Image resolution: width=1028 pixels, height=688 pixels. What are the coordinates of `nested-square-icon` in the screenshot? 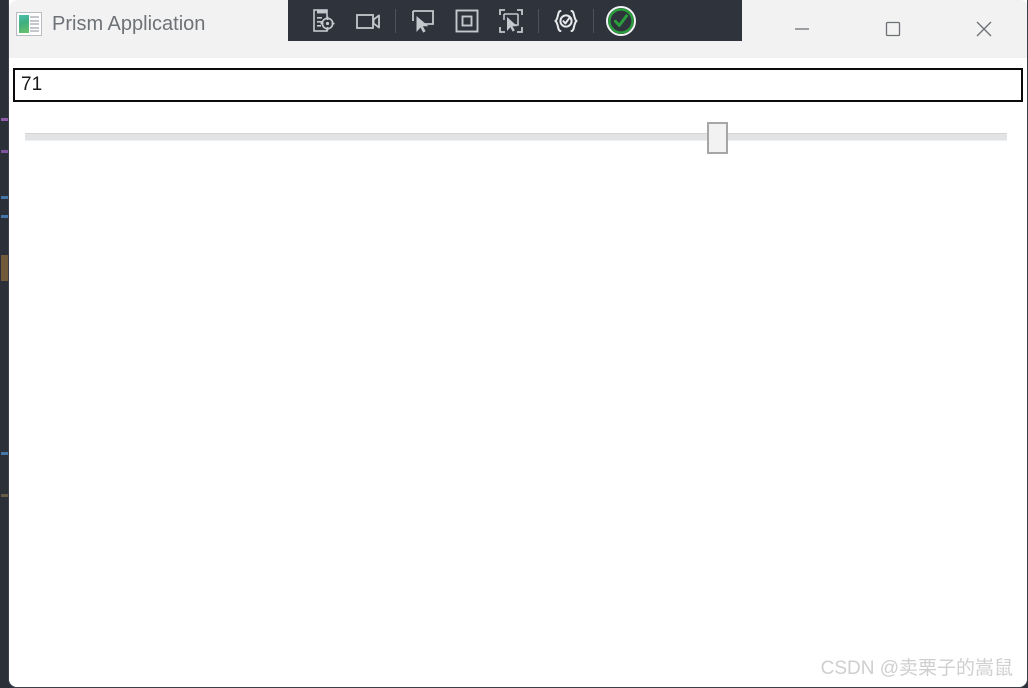 It's located at (467, 20).